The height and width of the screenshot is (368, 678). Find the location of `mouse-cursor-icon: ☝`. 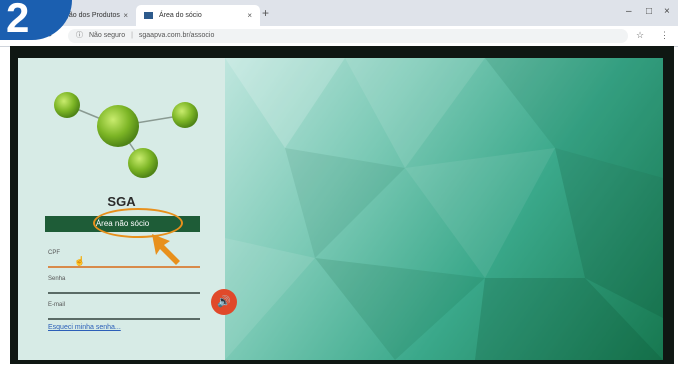

mouse-cursor-icon: ☝ is located at coordinates (80, 261).